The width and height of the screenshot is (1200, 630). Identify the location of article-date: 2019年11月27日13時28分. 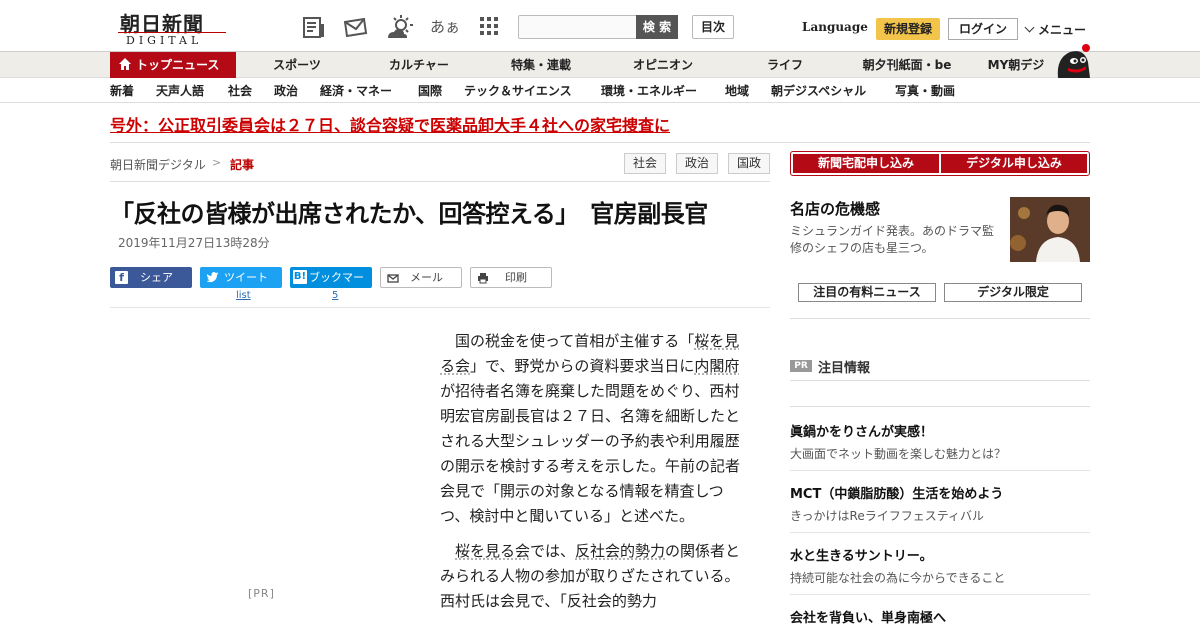
(194, 243).